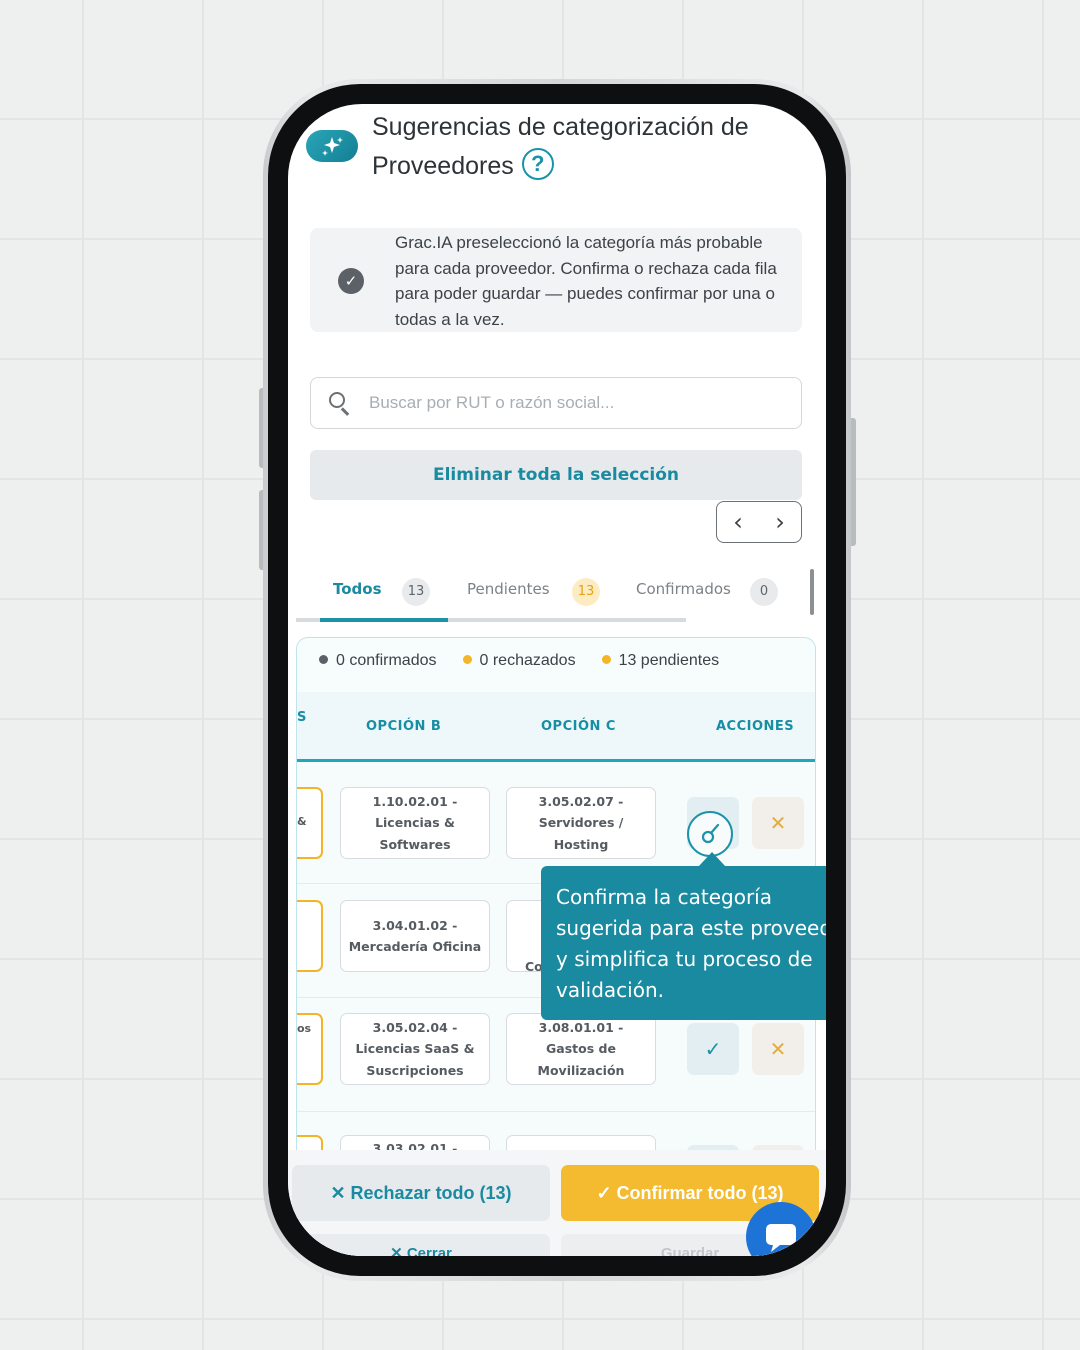  Describe the element at coordinates (340, 404) in the screenshot. I see `search-icon` at that location.